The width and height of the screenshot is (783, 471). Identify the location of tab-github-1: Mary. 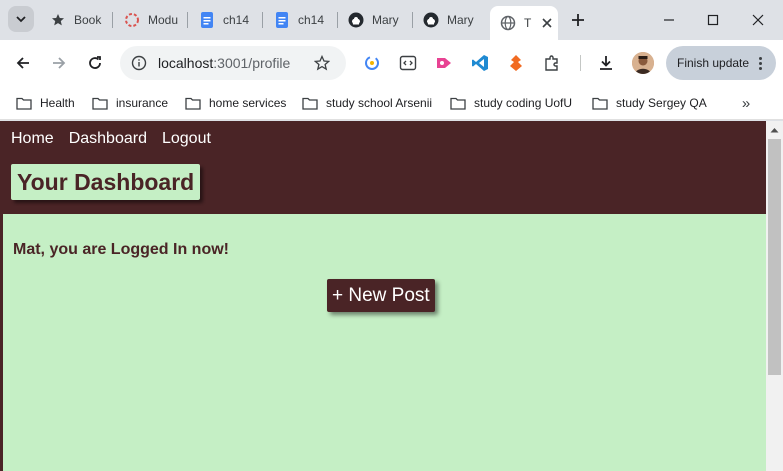
(378, 20).